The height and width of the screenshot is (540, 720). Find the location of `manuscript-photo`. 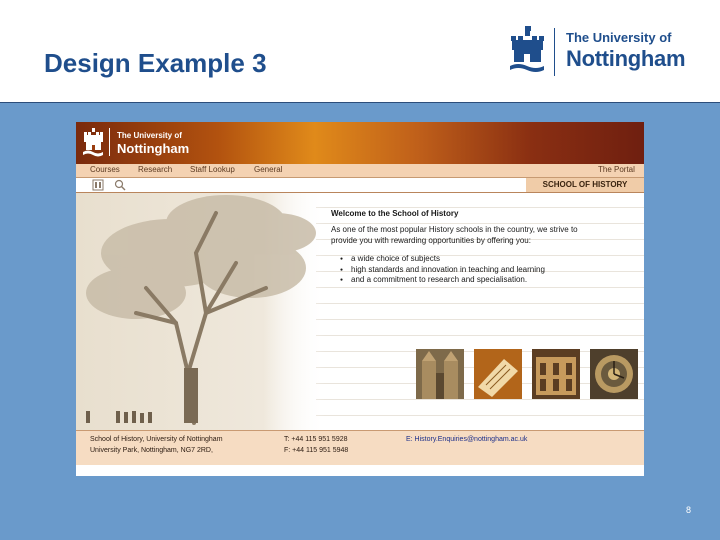

manuscript-photo is located at coordinates (498, 374).